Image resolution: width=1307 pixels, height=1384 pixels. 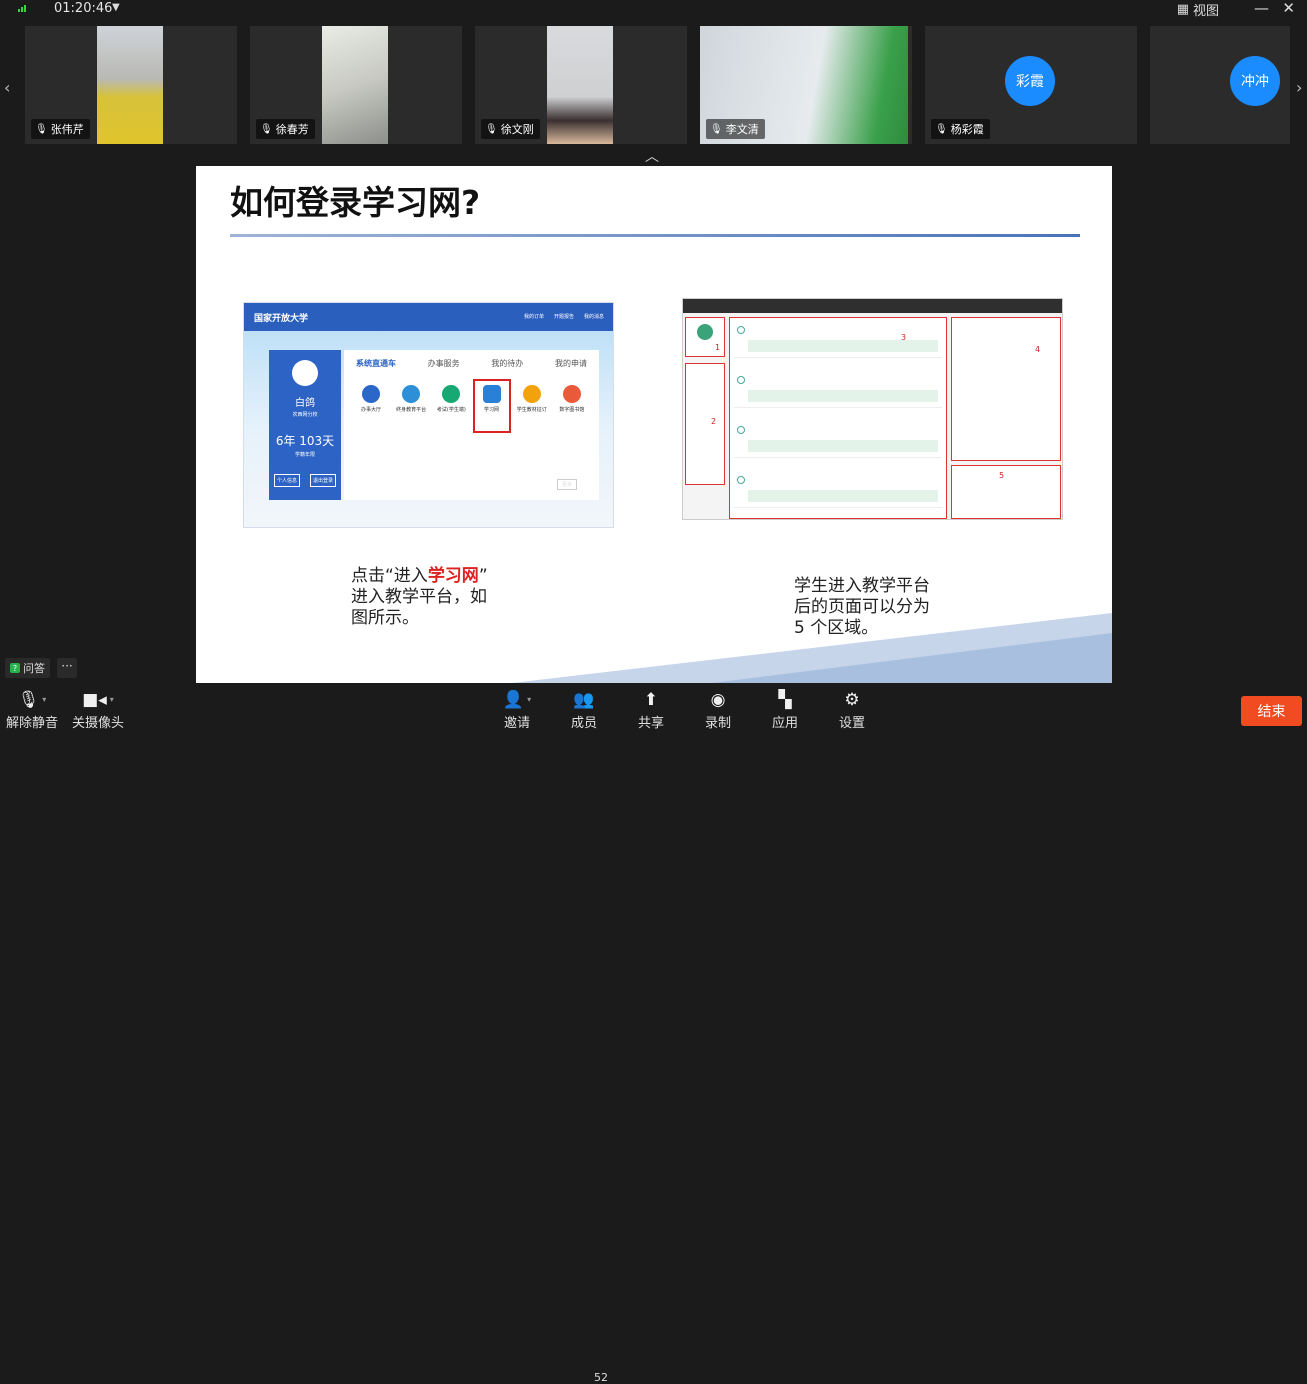 I want to click on region-number: 4, so click(x=1038, y=349).